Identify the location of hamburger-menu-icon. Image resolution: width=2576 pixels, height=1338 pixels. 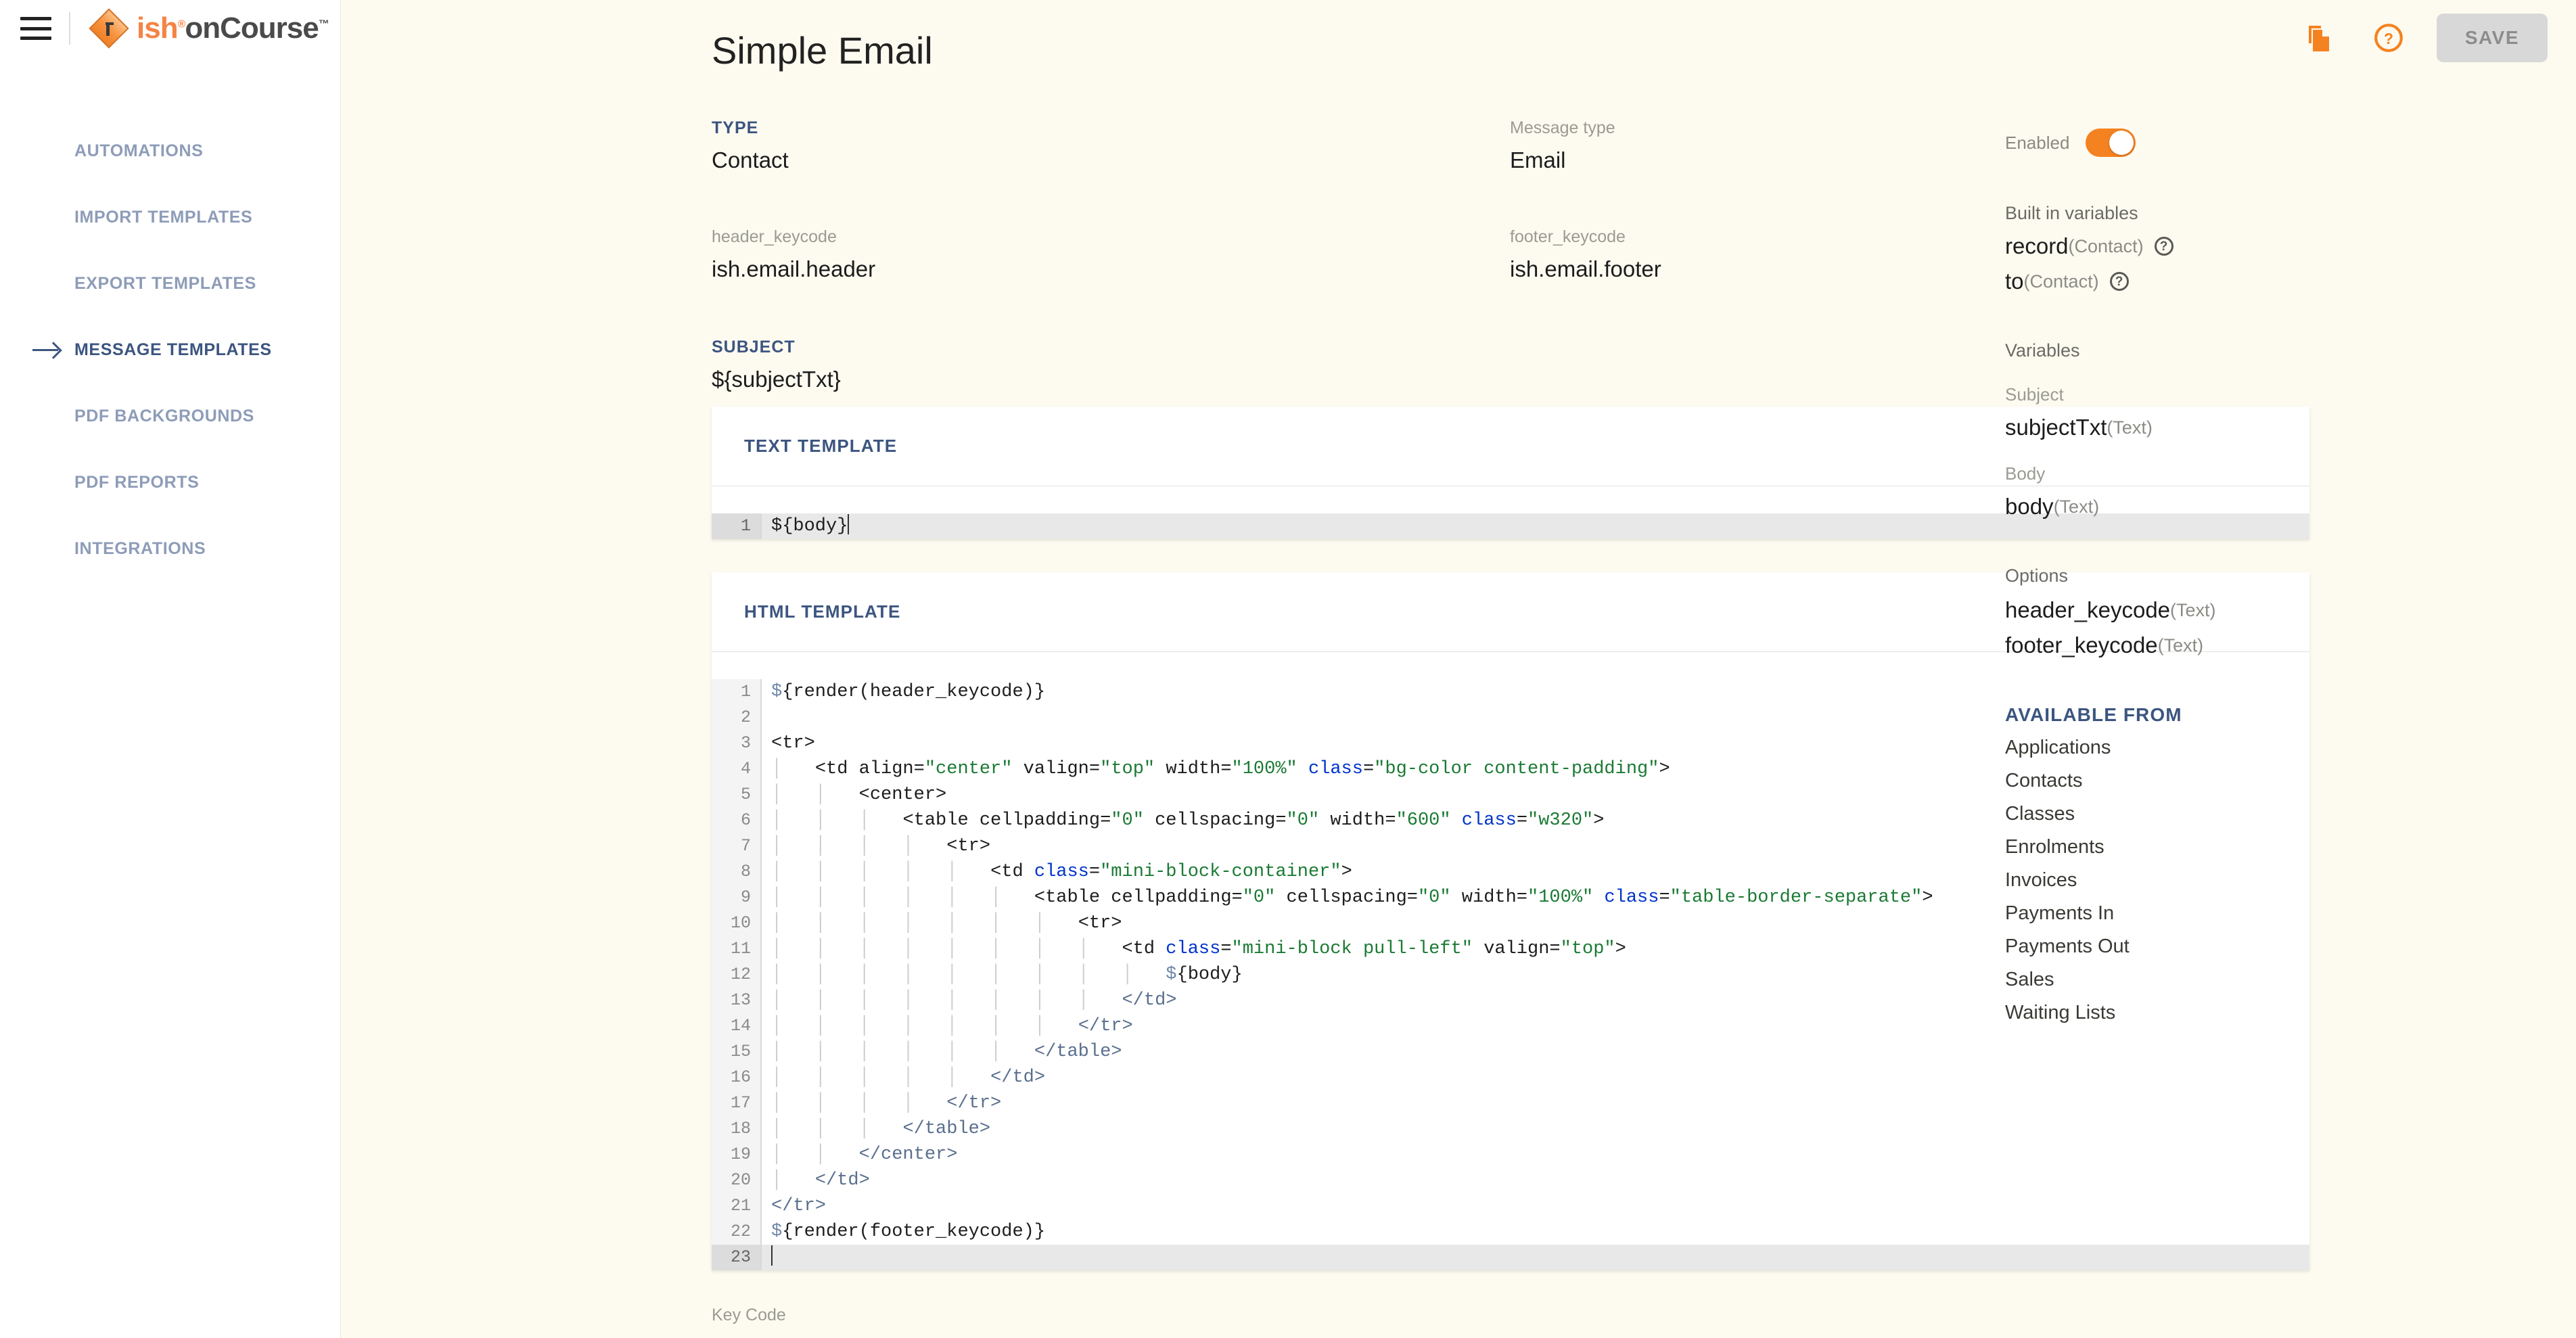
(35, 28).